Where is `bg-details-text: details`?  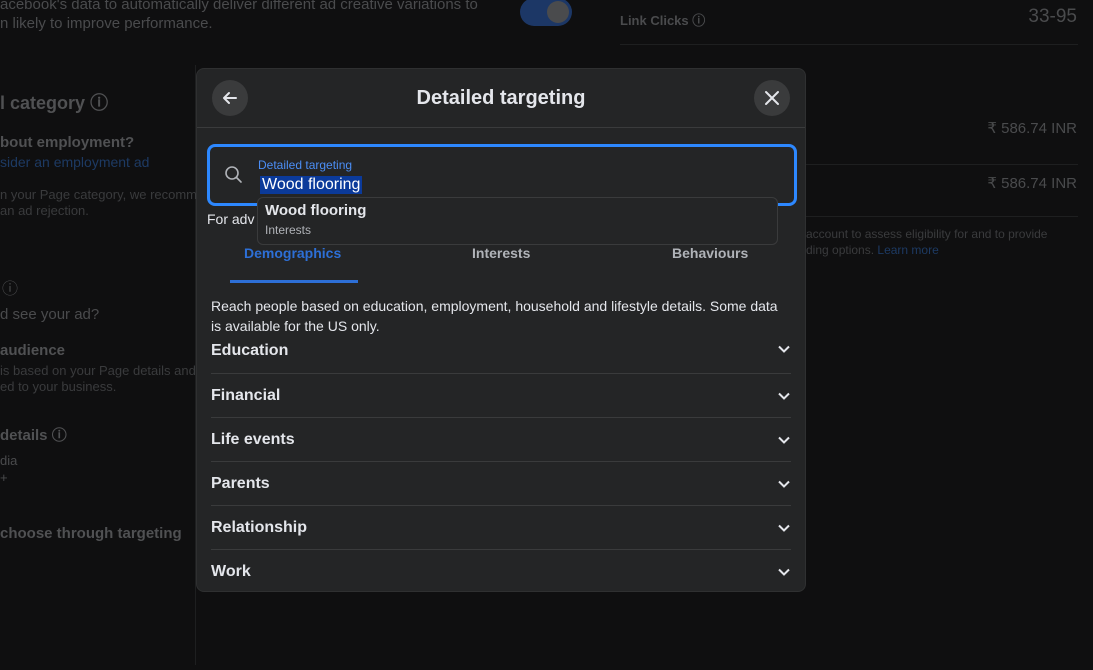 bg-details-text: details is located at coordinates (24, 435).